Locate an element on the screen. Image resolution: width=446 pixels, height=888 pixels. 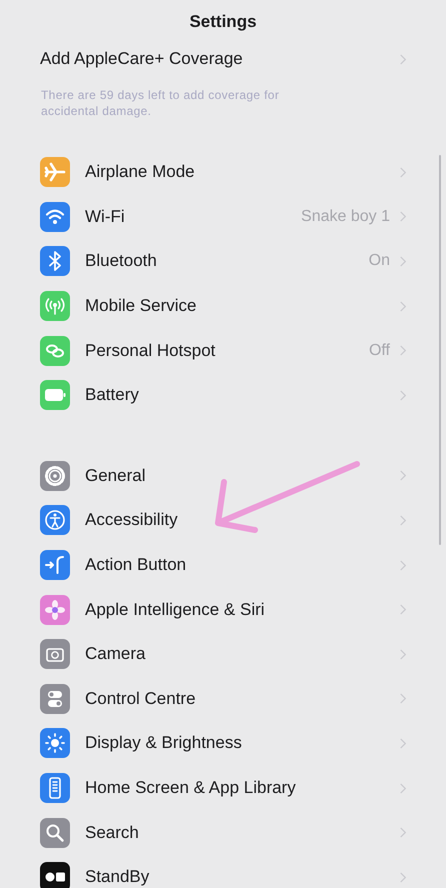
setting-label: Search is located at coordinates (112, 832).